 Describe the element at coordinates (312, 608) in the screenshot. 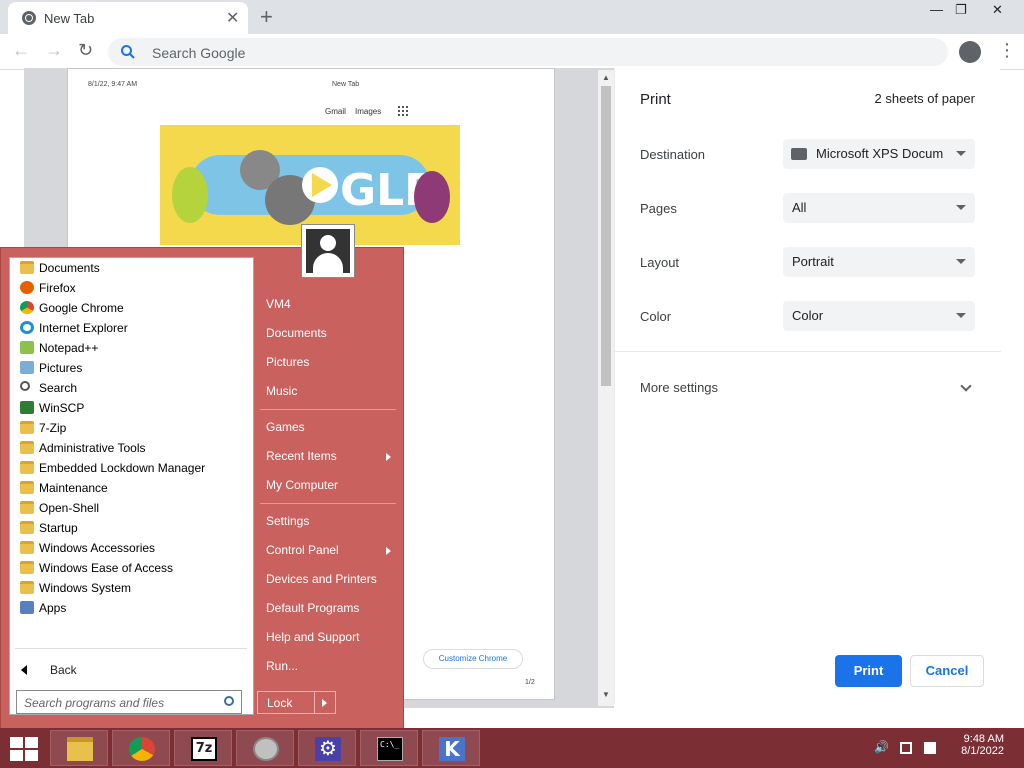

I see `start-default-programs: Default Programs` at that location.